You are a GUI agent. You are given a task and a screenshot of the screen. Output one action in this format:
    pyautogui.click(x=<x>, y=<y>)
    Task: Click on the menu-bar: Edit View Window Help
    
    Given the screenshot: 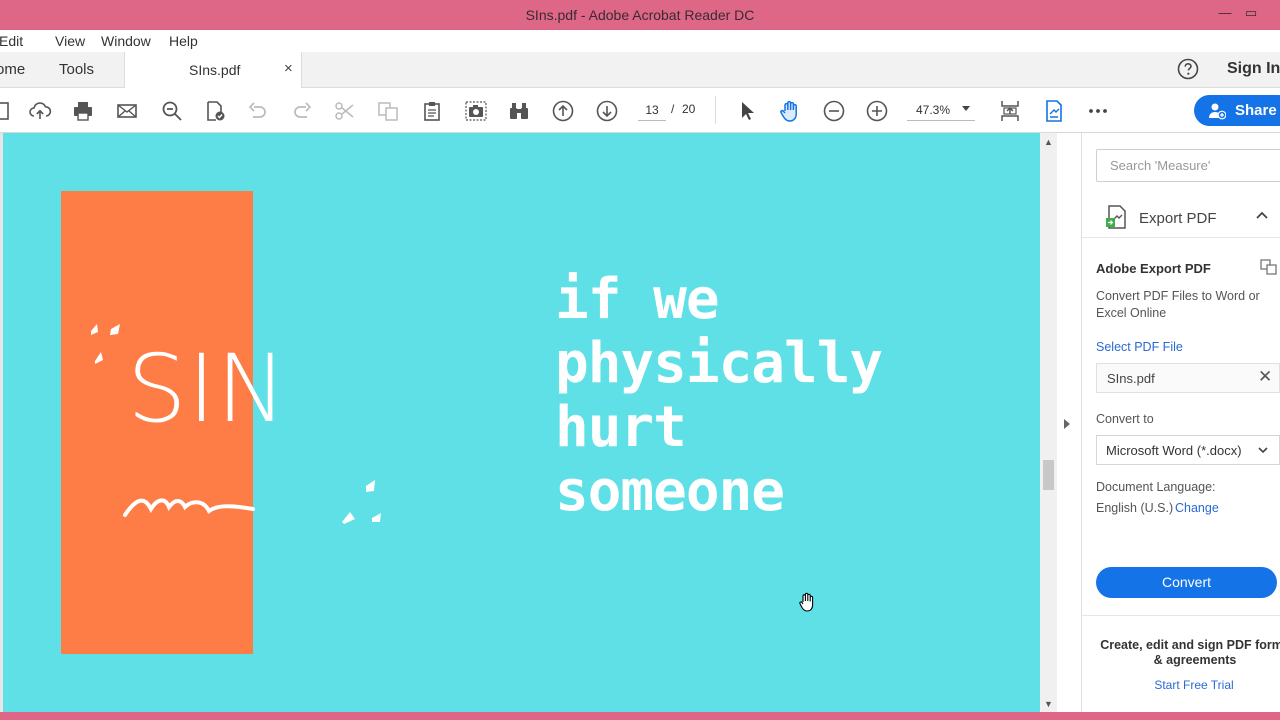 What is the action you would take?
    pyautogui.click(x=640, y=41)
    